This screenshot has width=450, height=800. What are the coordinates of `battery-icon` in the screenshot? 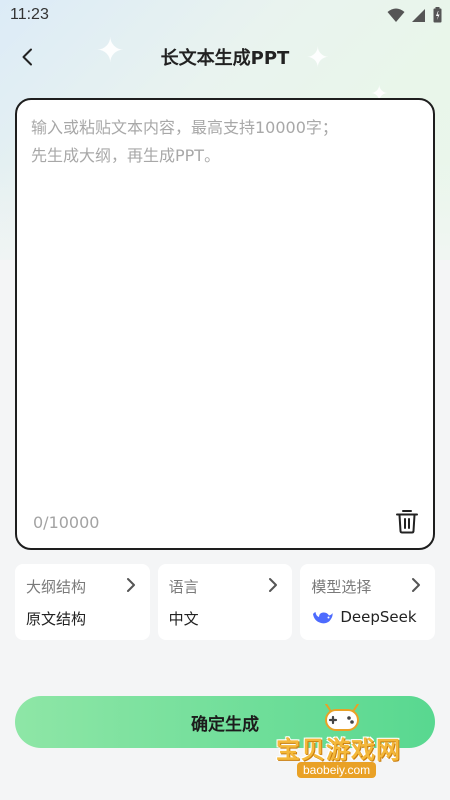 It's located at (437, 15).